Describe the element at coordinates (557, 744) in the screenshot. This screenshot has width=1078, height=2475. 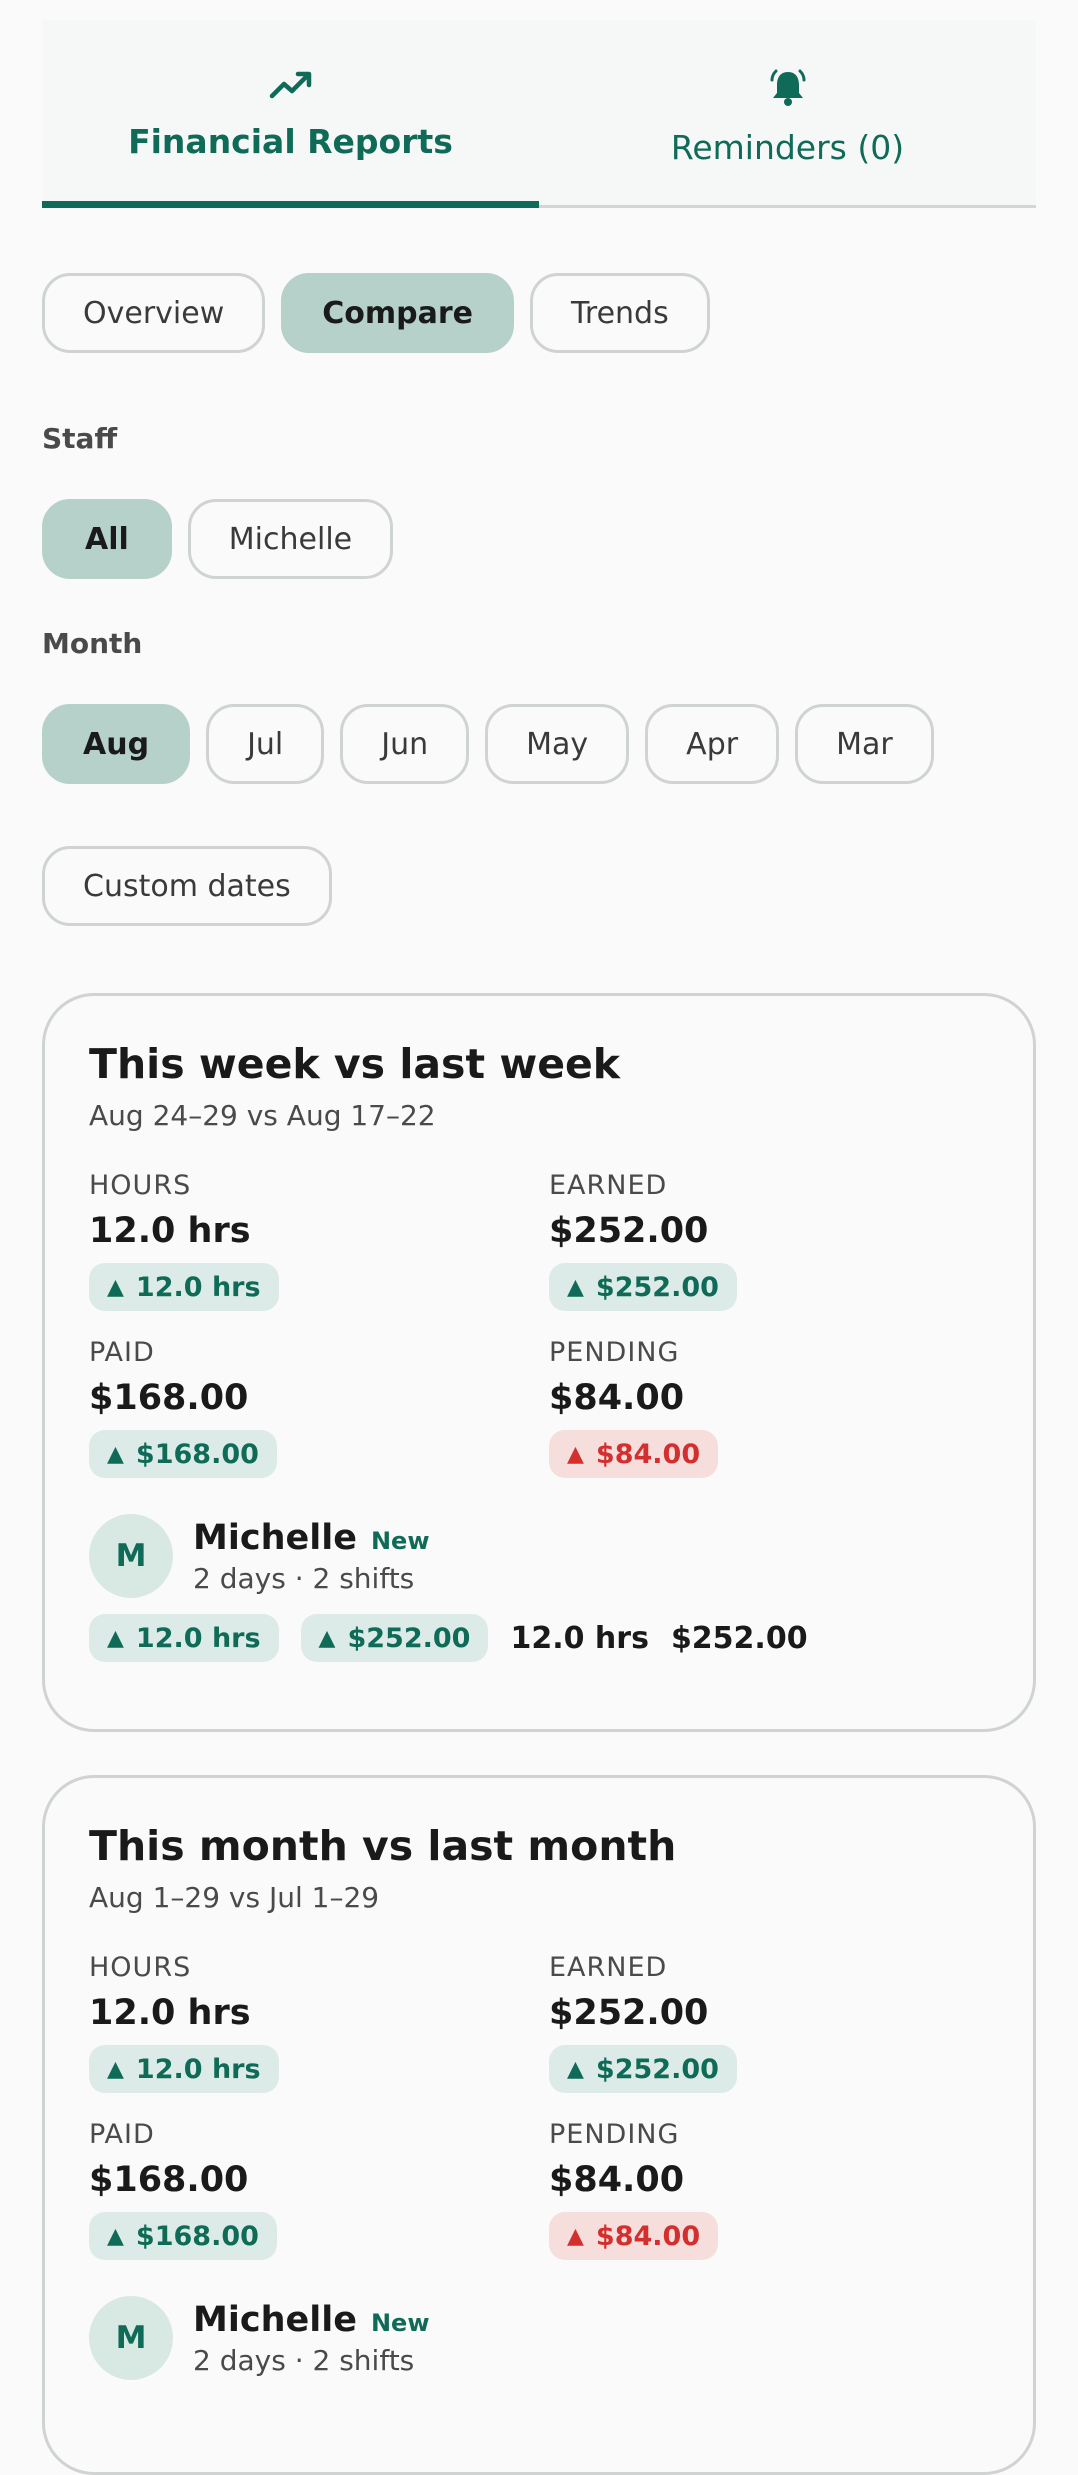
I see `chip-month-may: May` at that location.